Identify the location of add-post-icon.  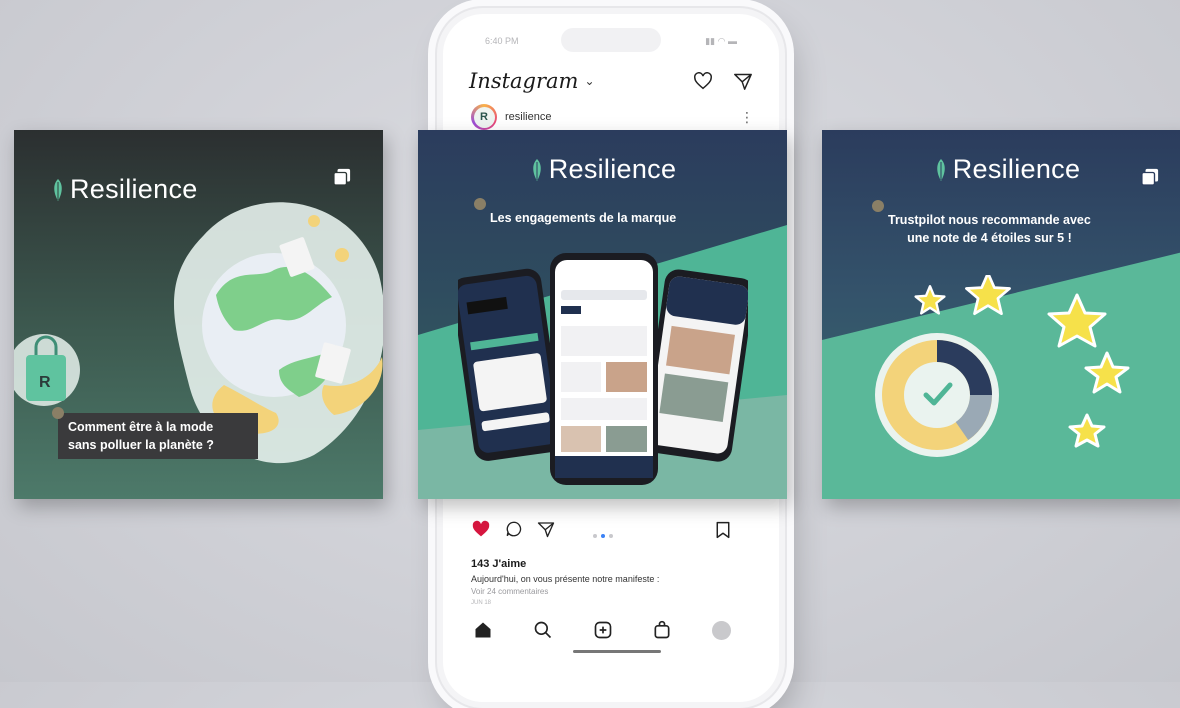
(603, 630).